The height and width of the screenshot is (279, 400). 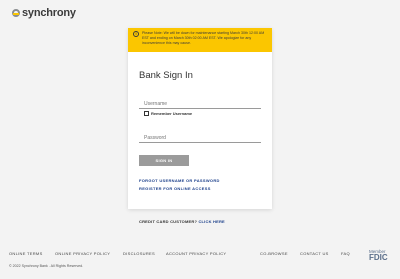 What do you see at coordinates (146, 113) in the screenshot?
I see `remember-checkbox` at bounding box center [146, 113].